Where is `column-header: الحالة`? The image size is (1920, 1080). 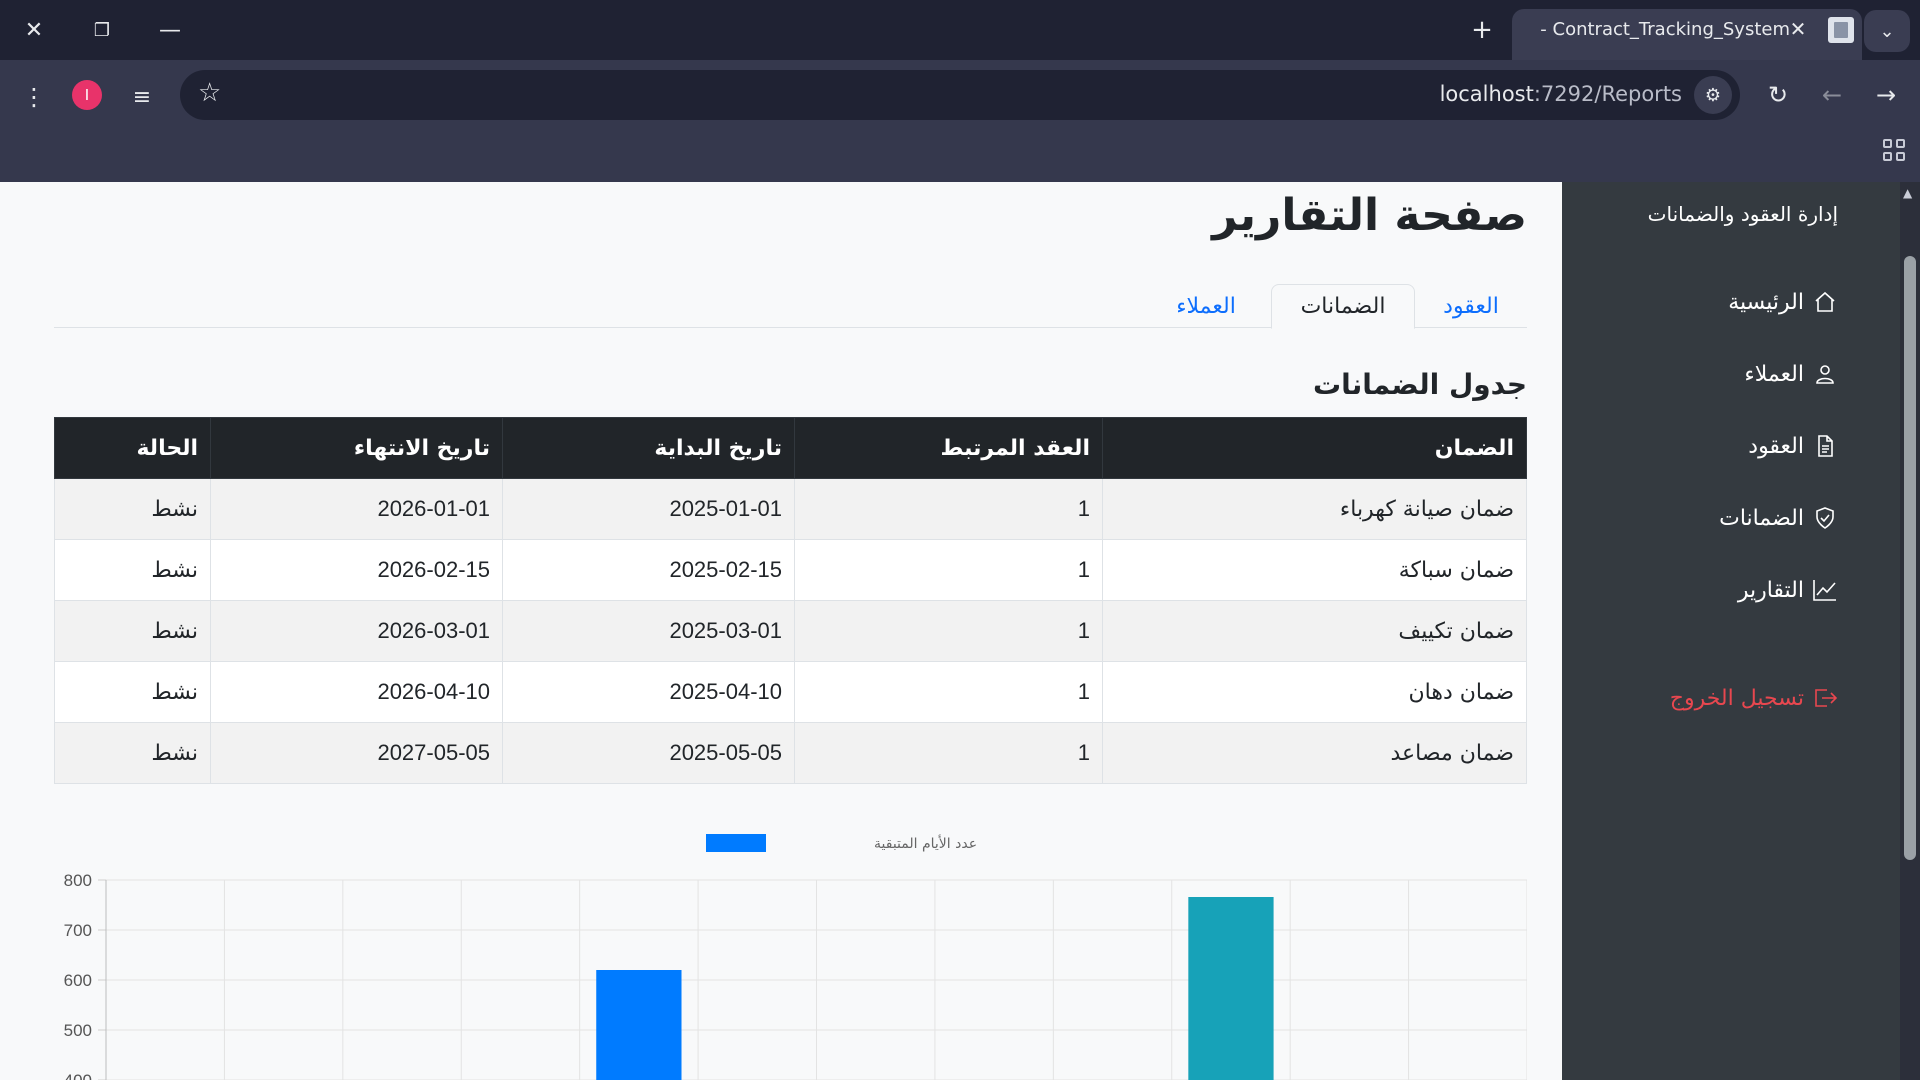
column-header: الحالة is located at coordinates (132, 448).